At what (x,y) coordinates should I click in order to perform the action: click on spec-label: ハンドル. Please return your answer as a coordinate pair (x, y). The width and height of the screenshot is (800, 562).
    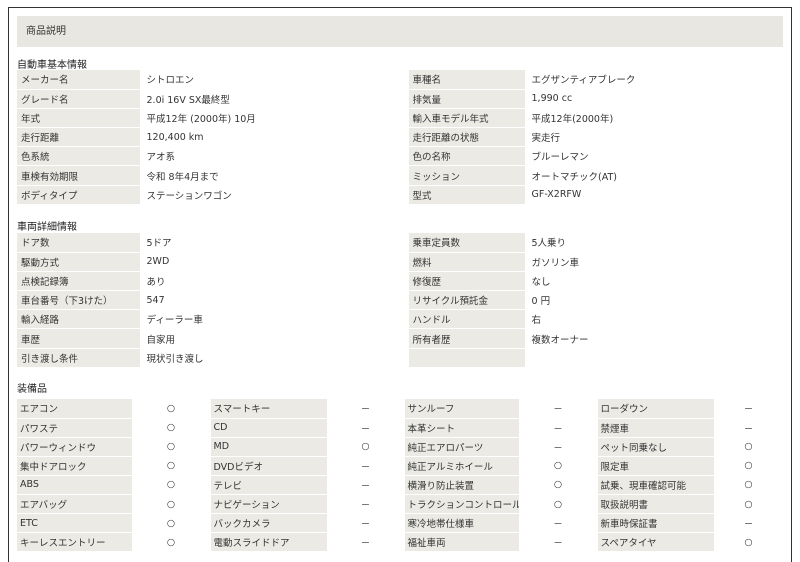
    Looking at the image, I should click on (467, 319).